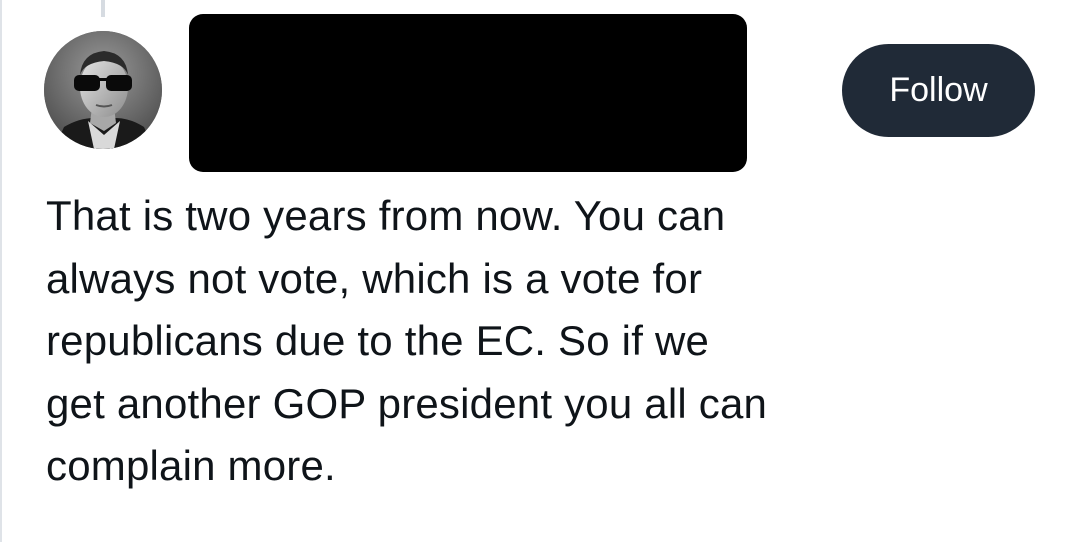  What do you see at coordinates (407, 403) in the screenshot?
I see `post-text-line: get another GOP president you all can` at bounding box center [407, 403].